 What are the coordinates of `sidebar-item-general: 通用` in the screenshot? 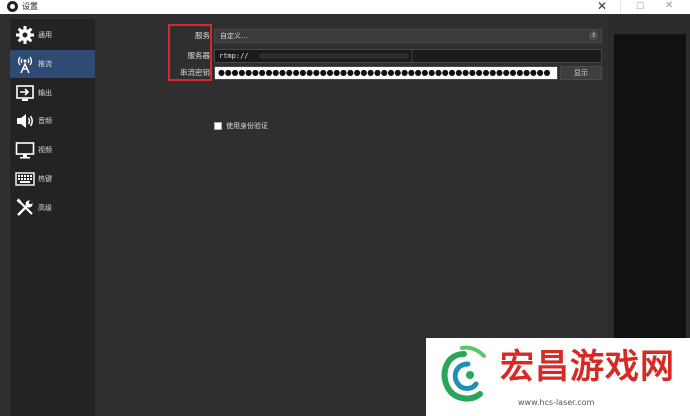 It's located at (52, 35).